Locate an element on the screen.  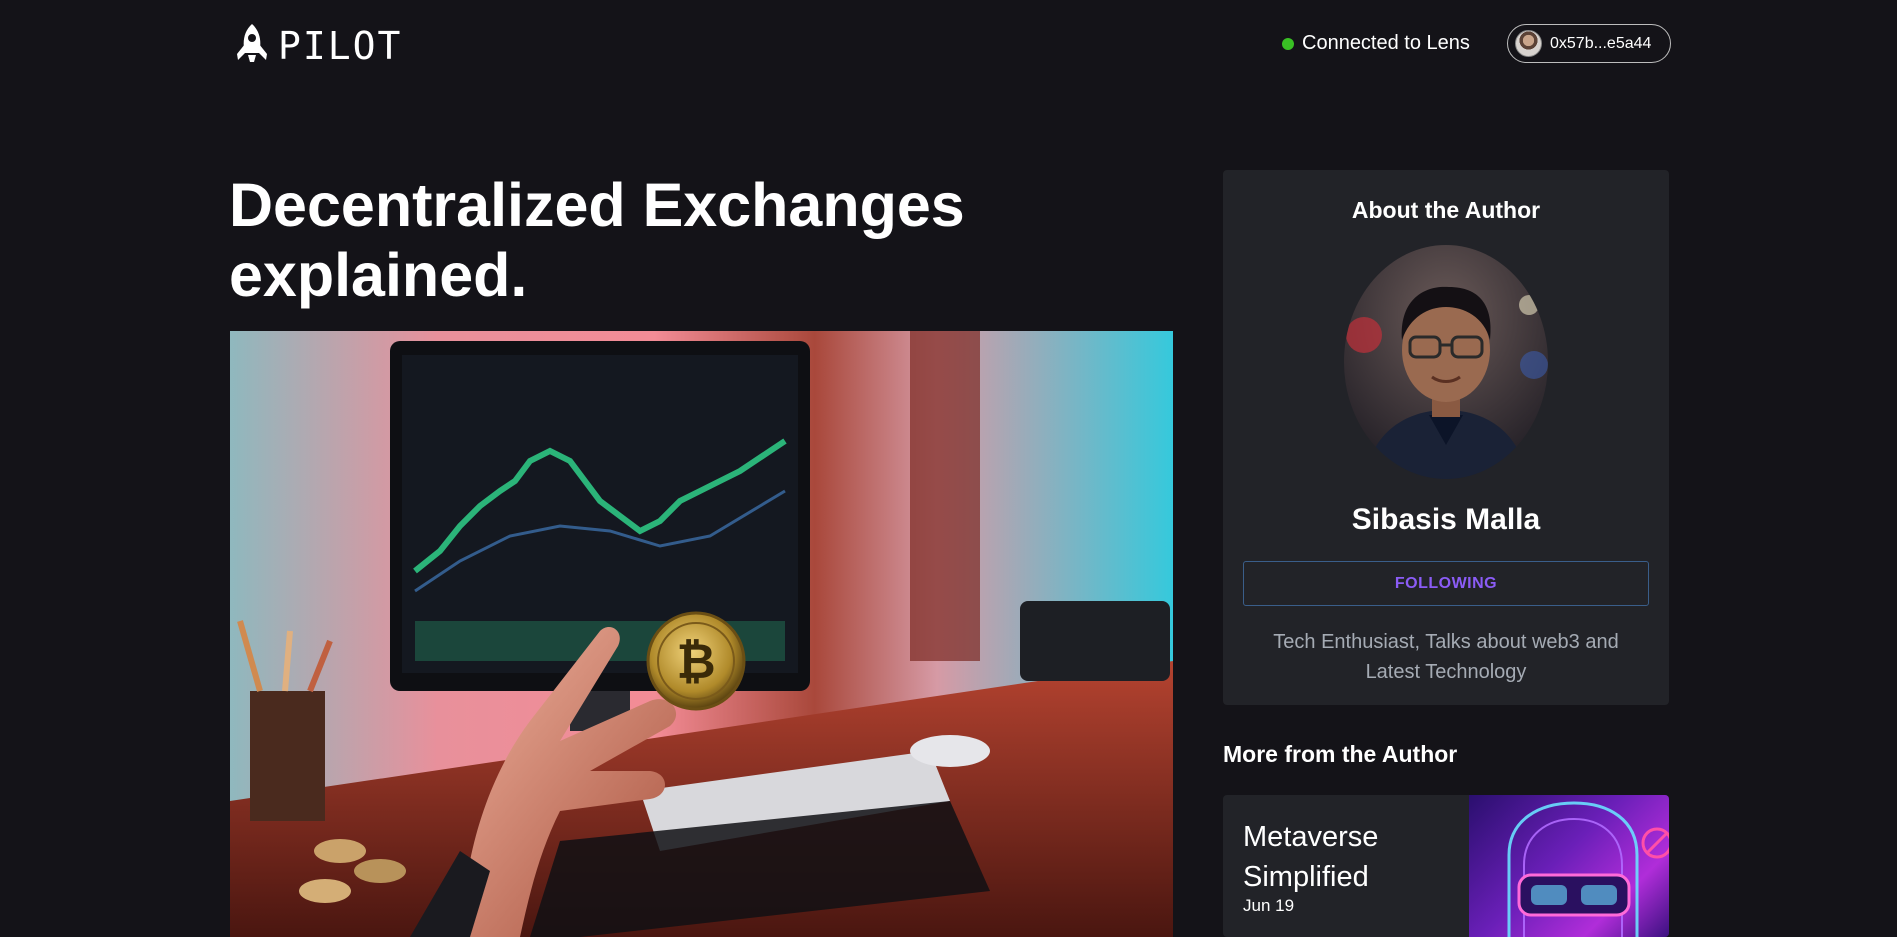
related-post-card: Metaverse Simplified Jun 19 is located at coordinates (1446, 866).